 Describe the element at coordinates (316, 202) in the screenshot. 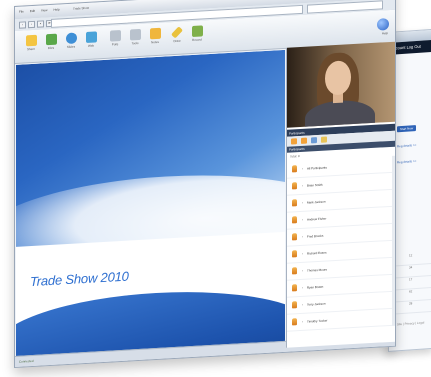

I see `participant-name: Mark Jackson` at that location.